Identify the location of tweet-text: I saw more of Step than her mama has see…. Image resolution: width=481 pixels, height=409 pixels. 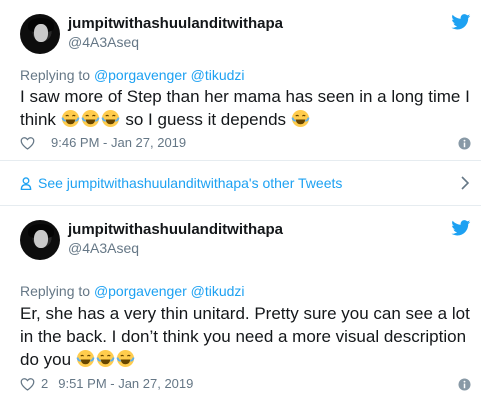
(245, 108).